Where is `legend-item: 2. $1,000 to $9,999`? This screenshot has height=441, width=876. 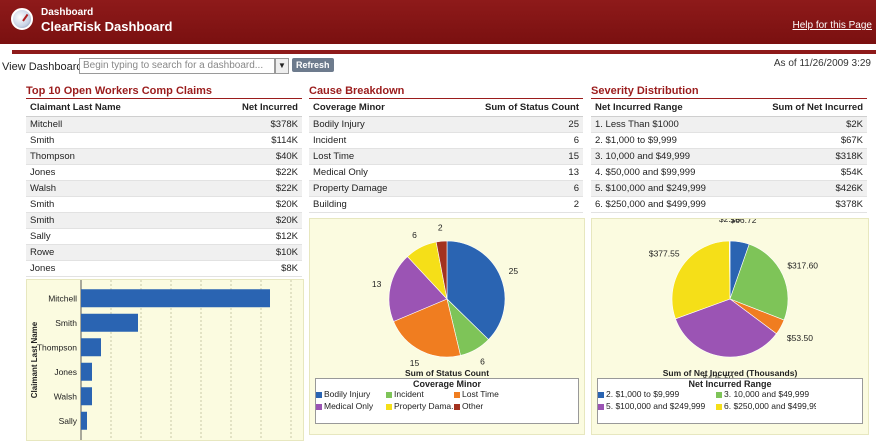 legend-item: 2. $1,000 to $9,999 is located at coordinates (657, 394).